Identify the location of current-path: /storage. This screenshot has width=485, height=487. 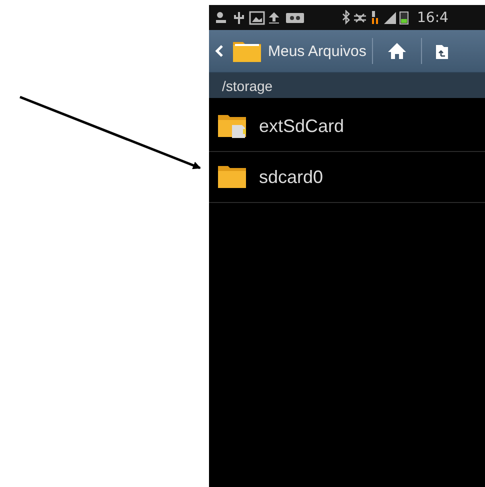
(247, 86).